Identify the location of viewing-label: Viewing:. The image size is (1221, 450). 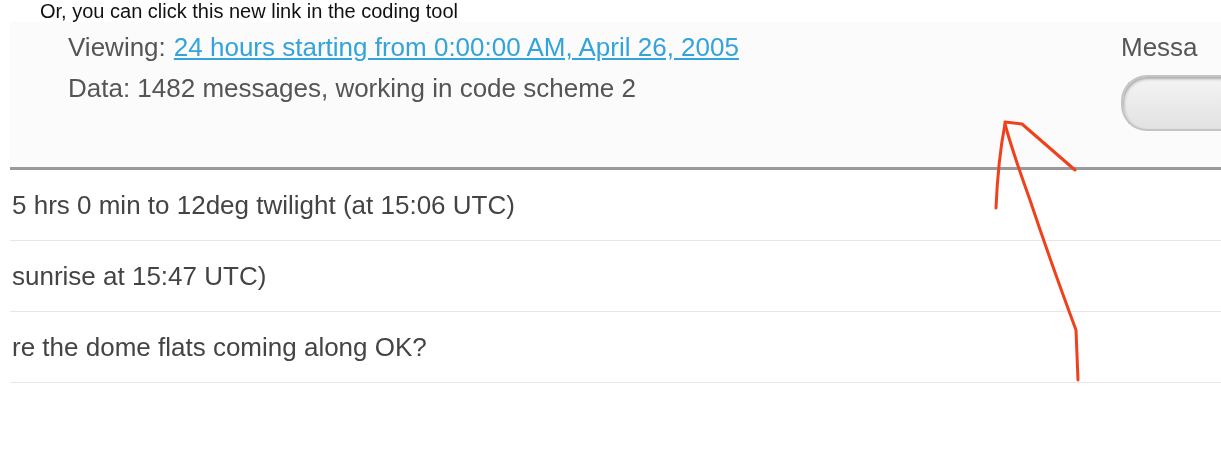
(117, 47).